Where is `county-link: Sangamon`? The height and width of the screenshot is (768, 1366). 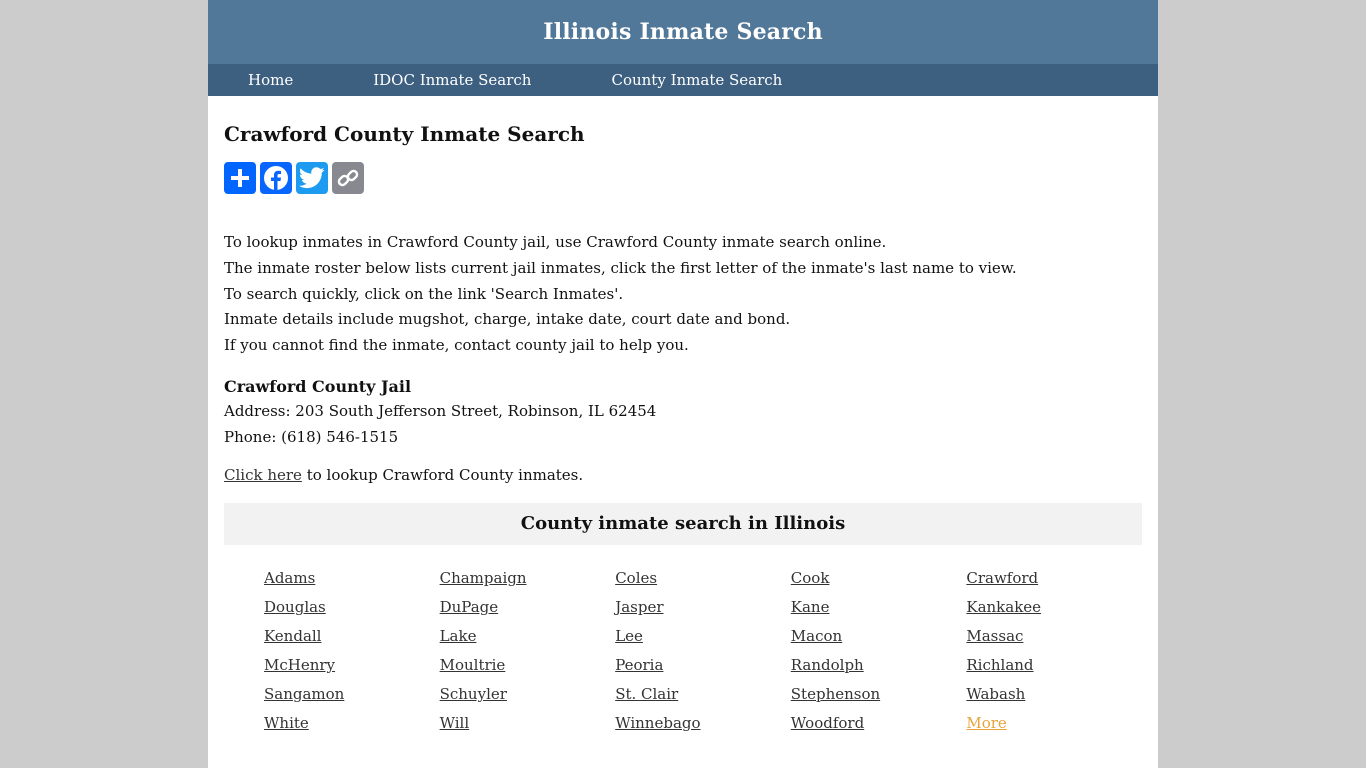 county-link: Sangamon is located at coordinates (304, 694).